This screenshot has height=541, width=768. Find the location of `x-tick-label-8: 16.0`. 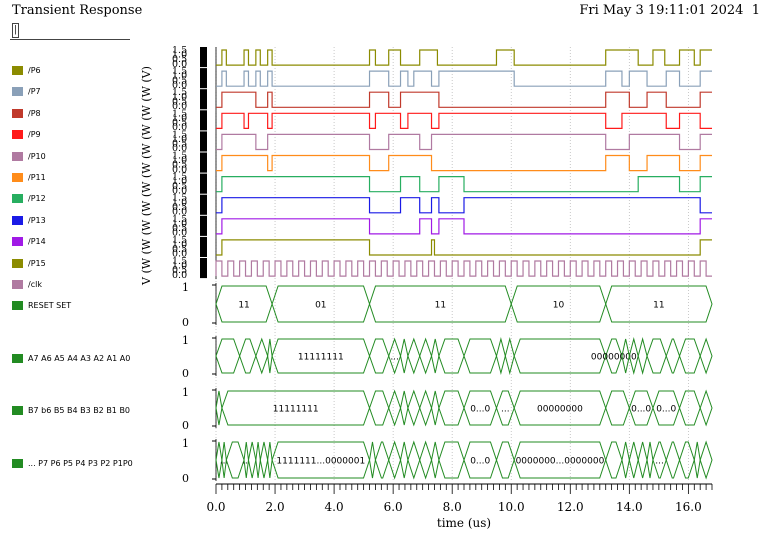

x-tick-label-8: 16.0 is located at coordinates (688, 507).